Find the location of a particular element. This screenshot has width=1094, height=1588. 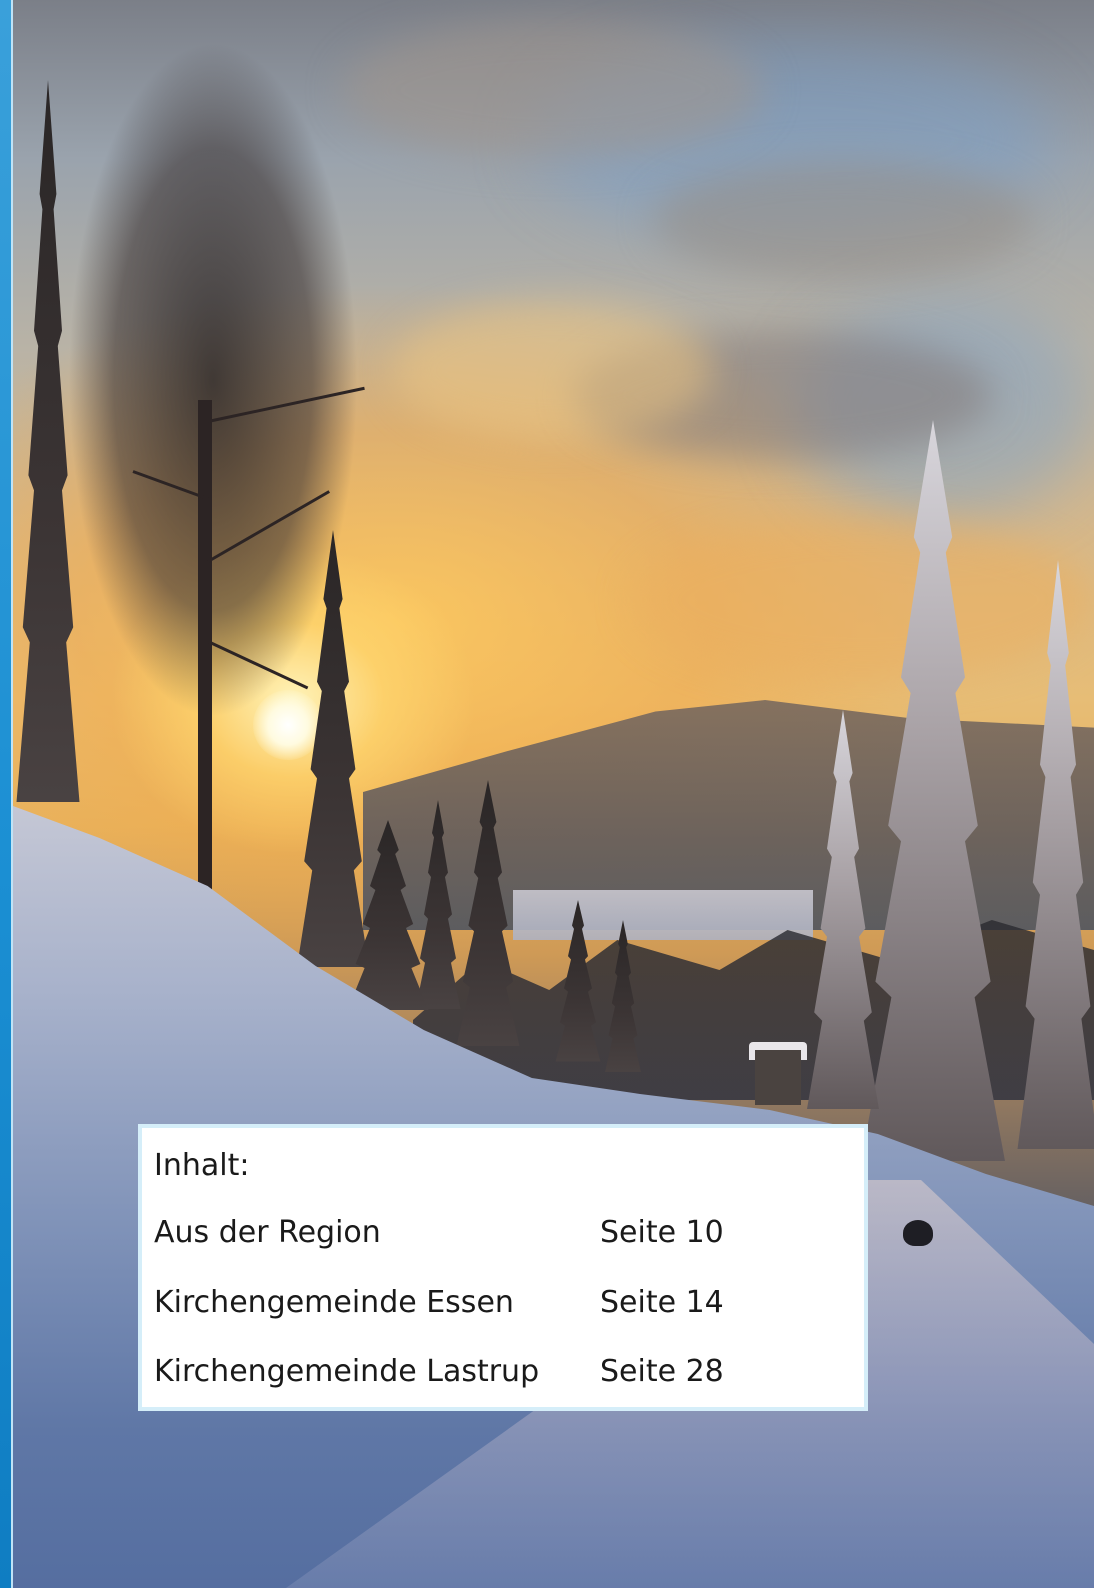

toc-entry: Kirchengemeinde Lastrup Seite 28 is located at coordinates (504, 1372).